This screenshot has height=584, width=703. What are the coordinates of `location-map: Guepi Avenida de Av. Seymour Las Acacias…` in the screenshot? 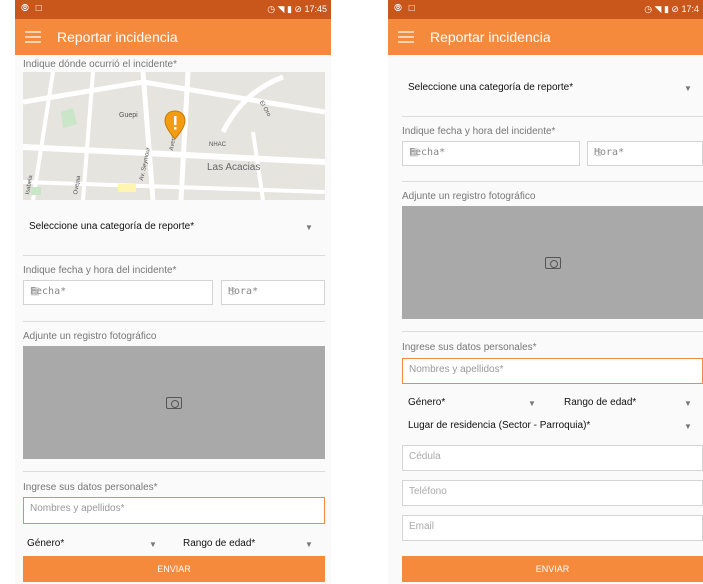 It's located at (174, 136).